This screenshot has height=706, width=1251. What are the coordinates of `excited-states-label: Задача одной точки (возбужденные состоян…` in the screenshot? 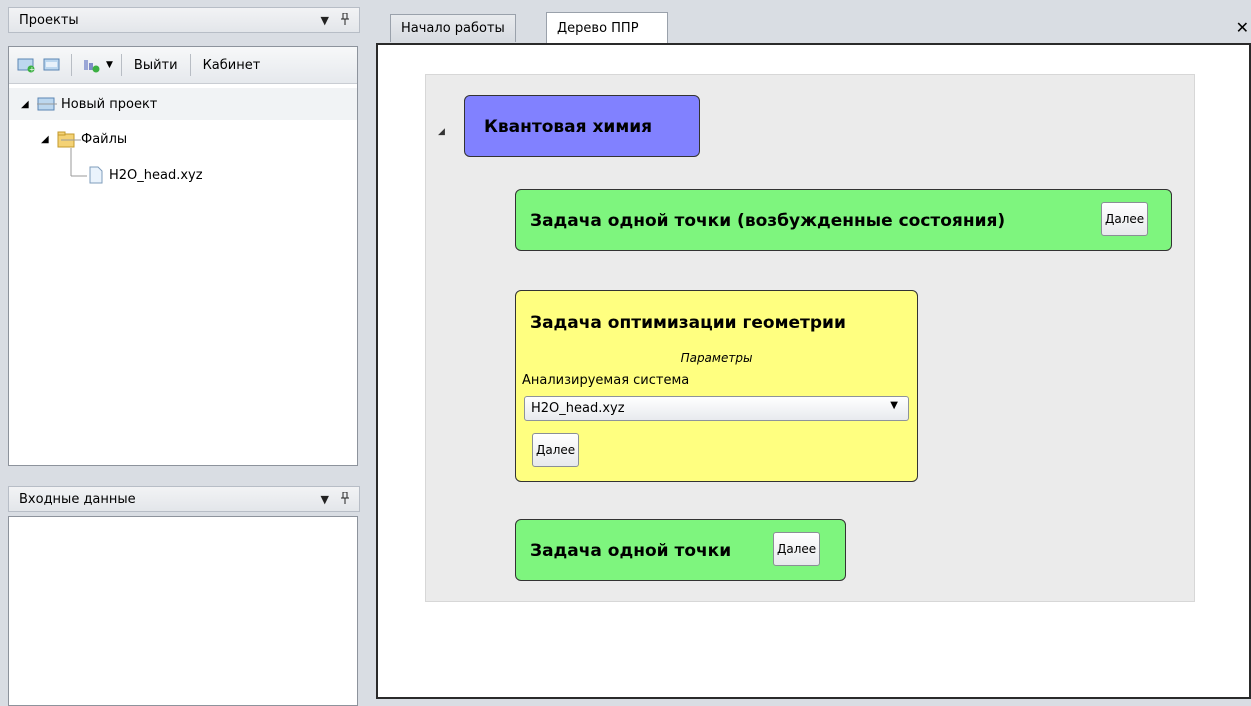 It's located at (768, 221).